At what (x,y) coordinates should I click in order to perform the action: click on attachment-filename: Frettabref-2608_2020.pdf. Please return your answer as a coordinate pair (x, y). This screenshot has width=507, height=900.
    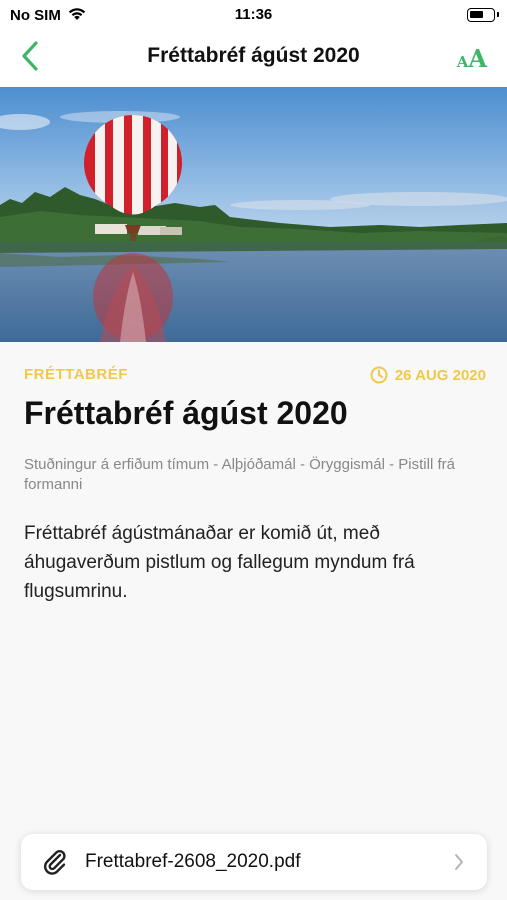
    Looking at the image, I should click on (193, 861).